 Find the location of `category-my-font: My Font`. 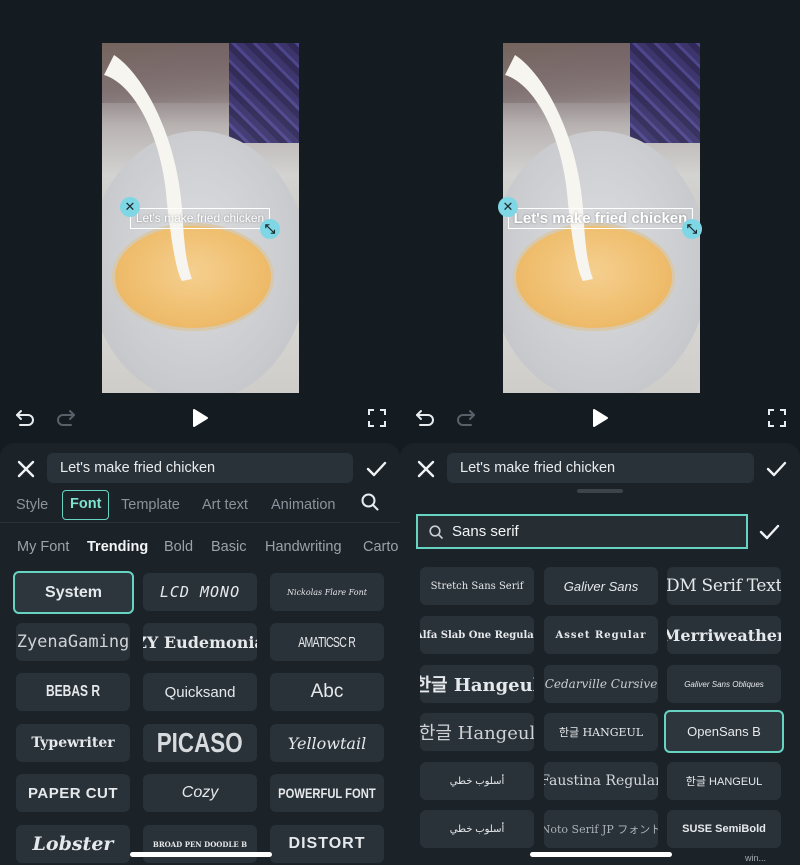

category-my-font: My Font is located at coordinates (43, 547).